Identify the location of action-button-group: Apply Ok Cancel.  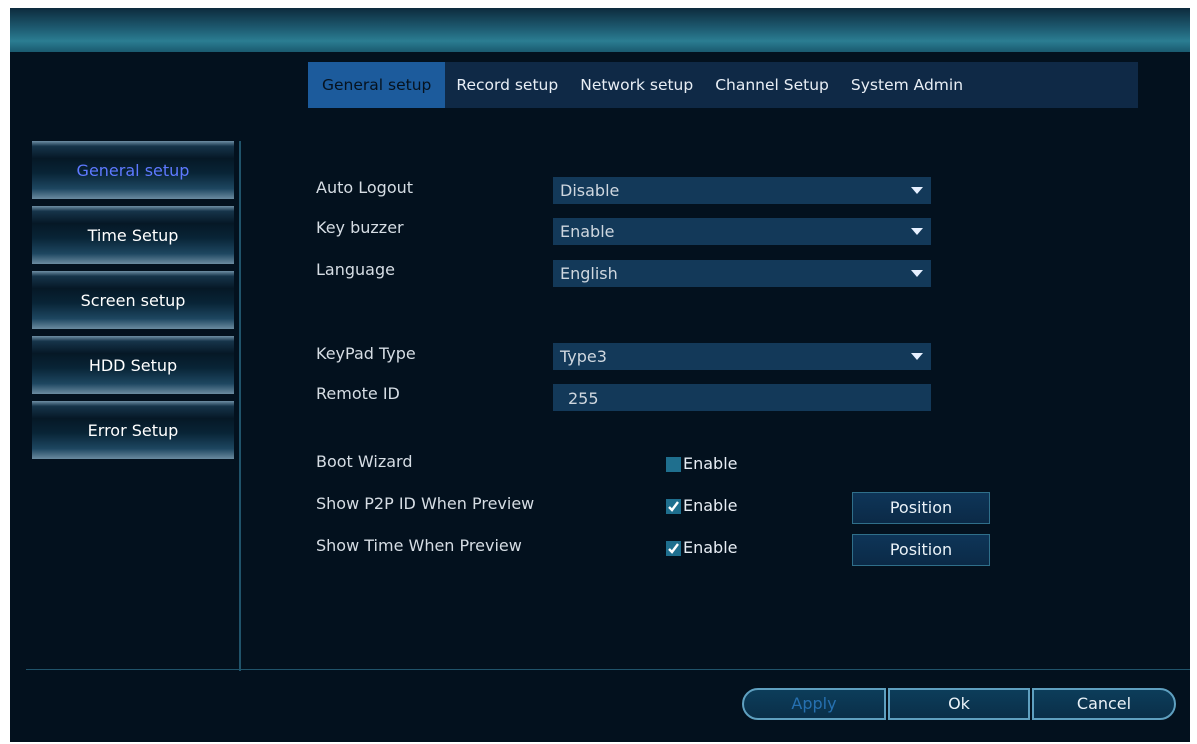
(959, 704).